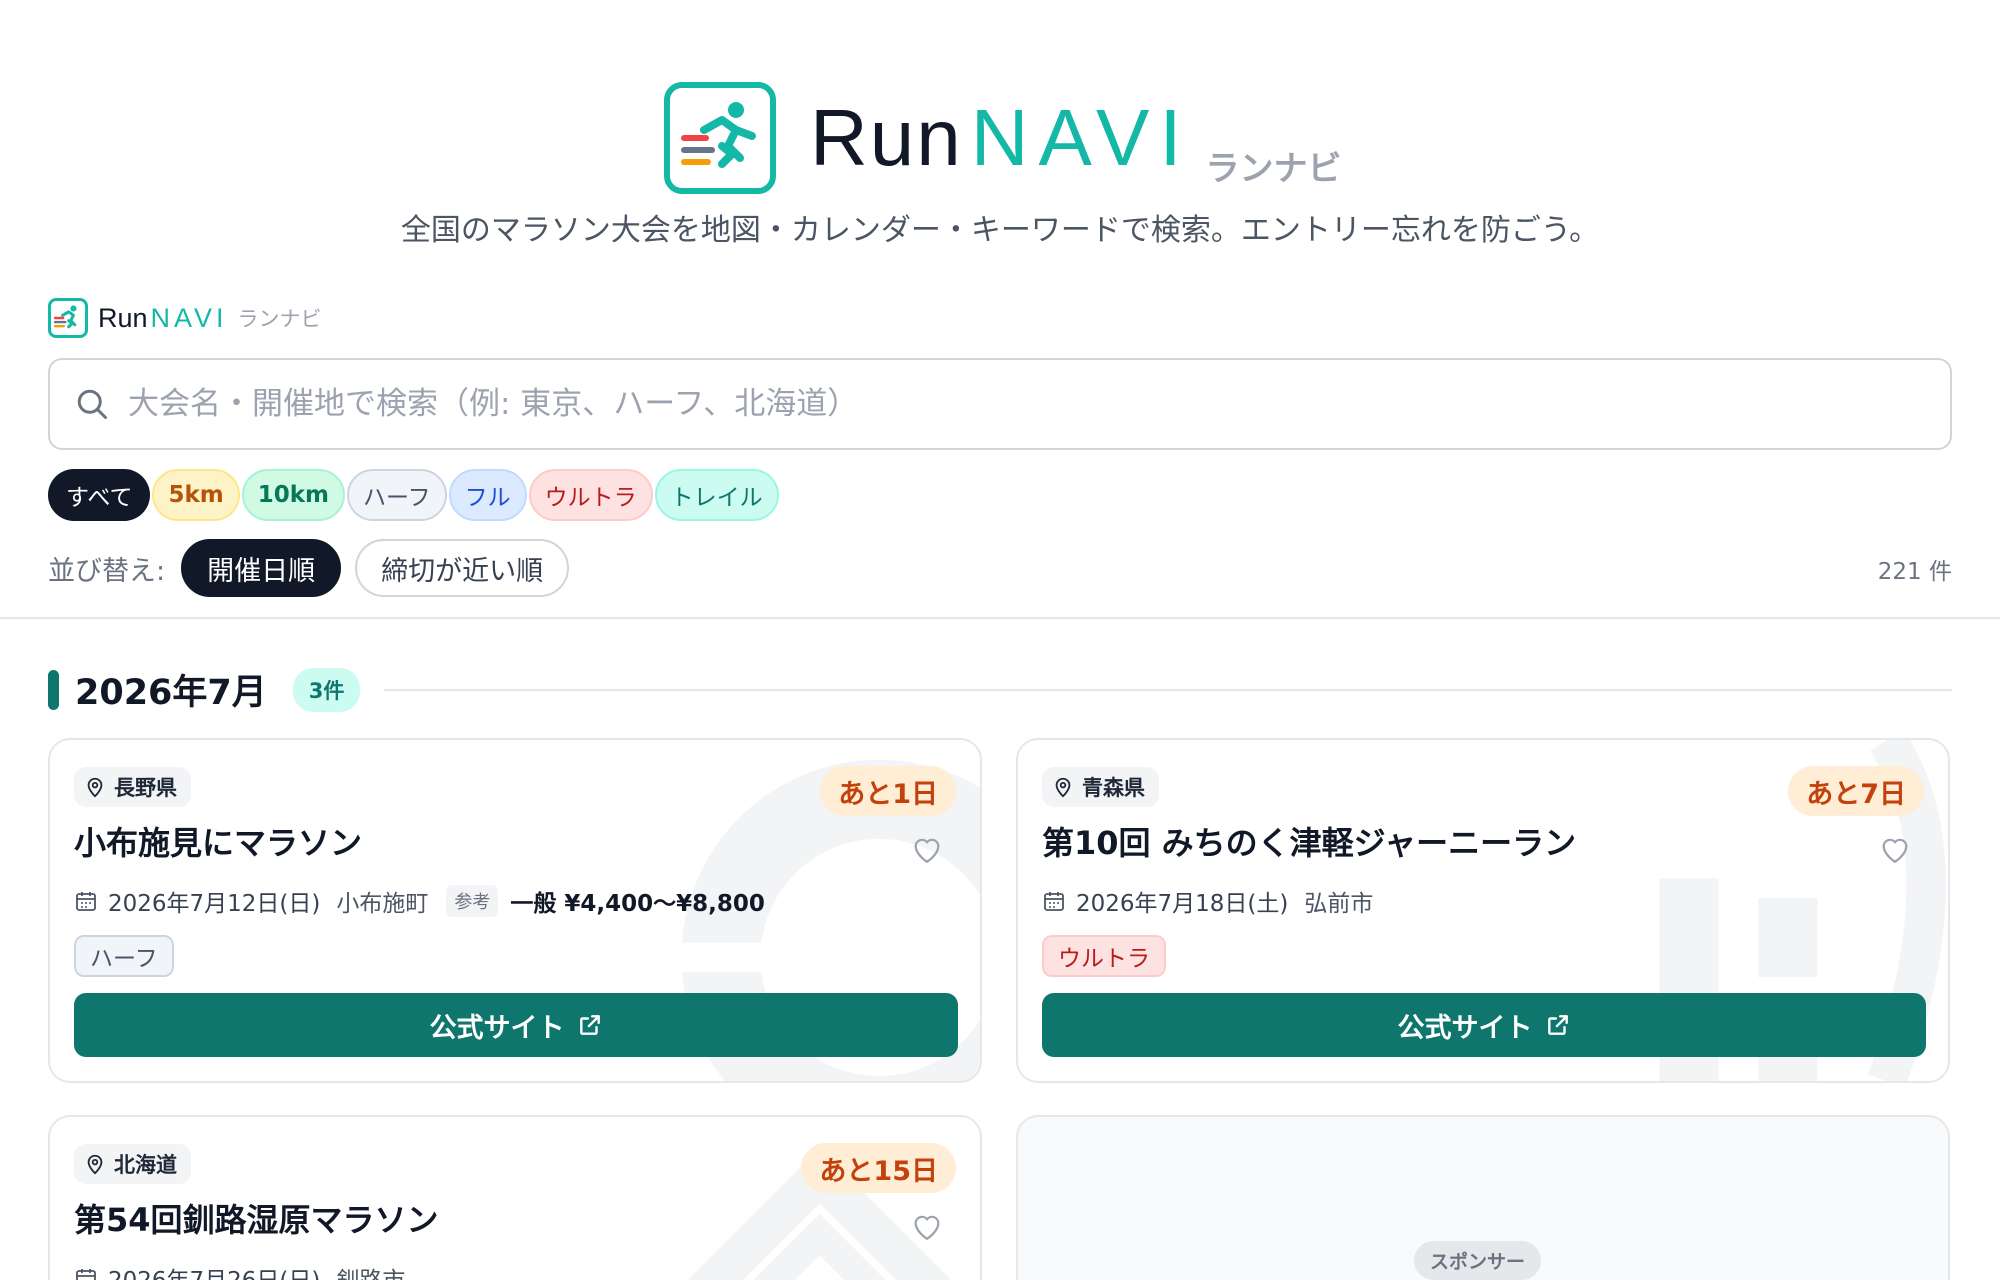 The height and width of the screenshot is (1280, 2000). I want to click on brand-navi: NAVI, so click(1081, 137).